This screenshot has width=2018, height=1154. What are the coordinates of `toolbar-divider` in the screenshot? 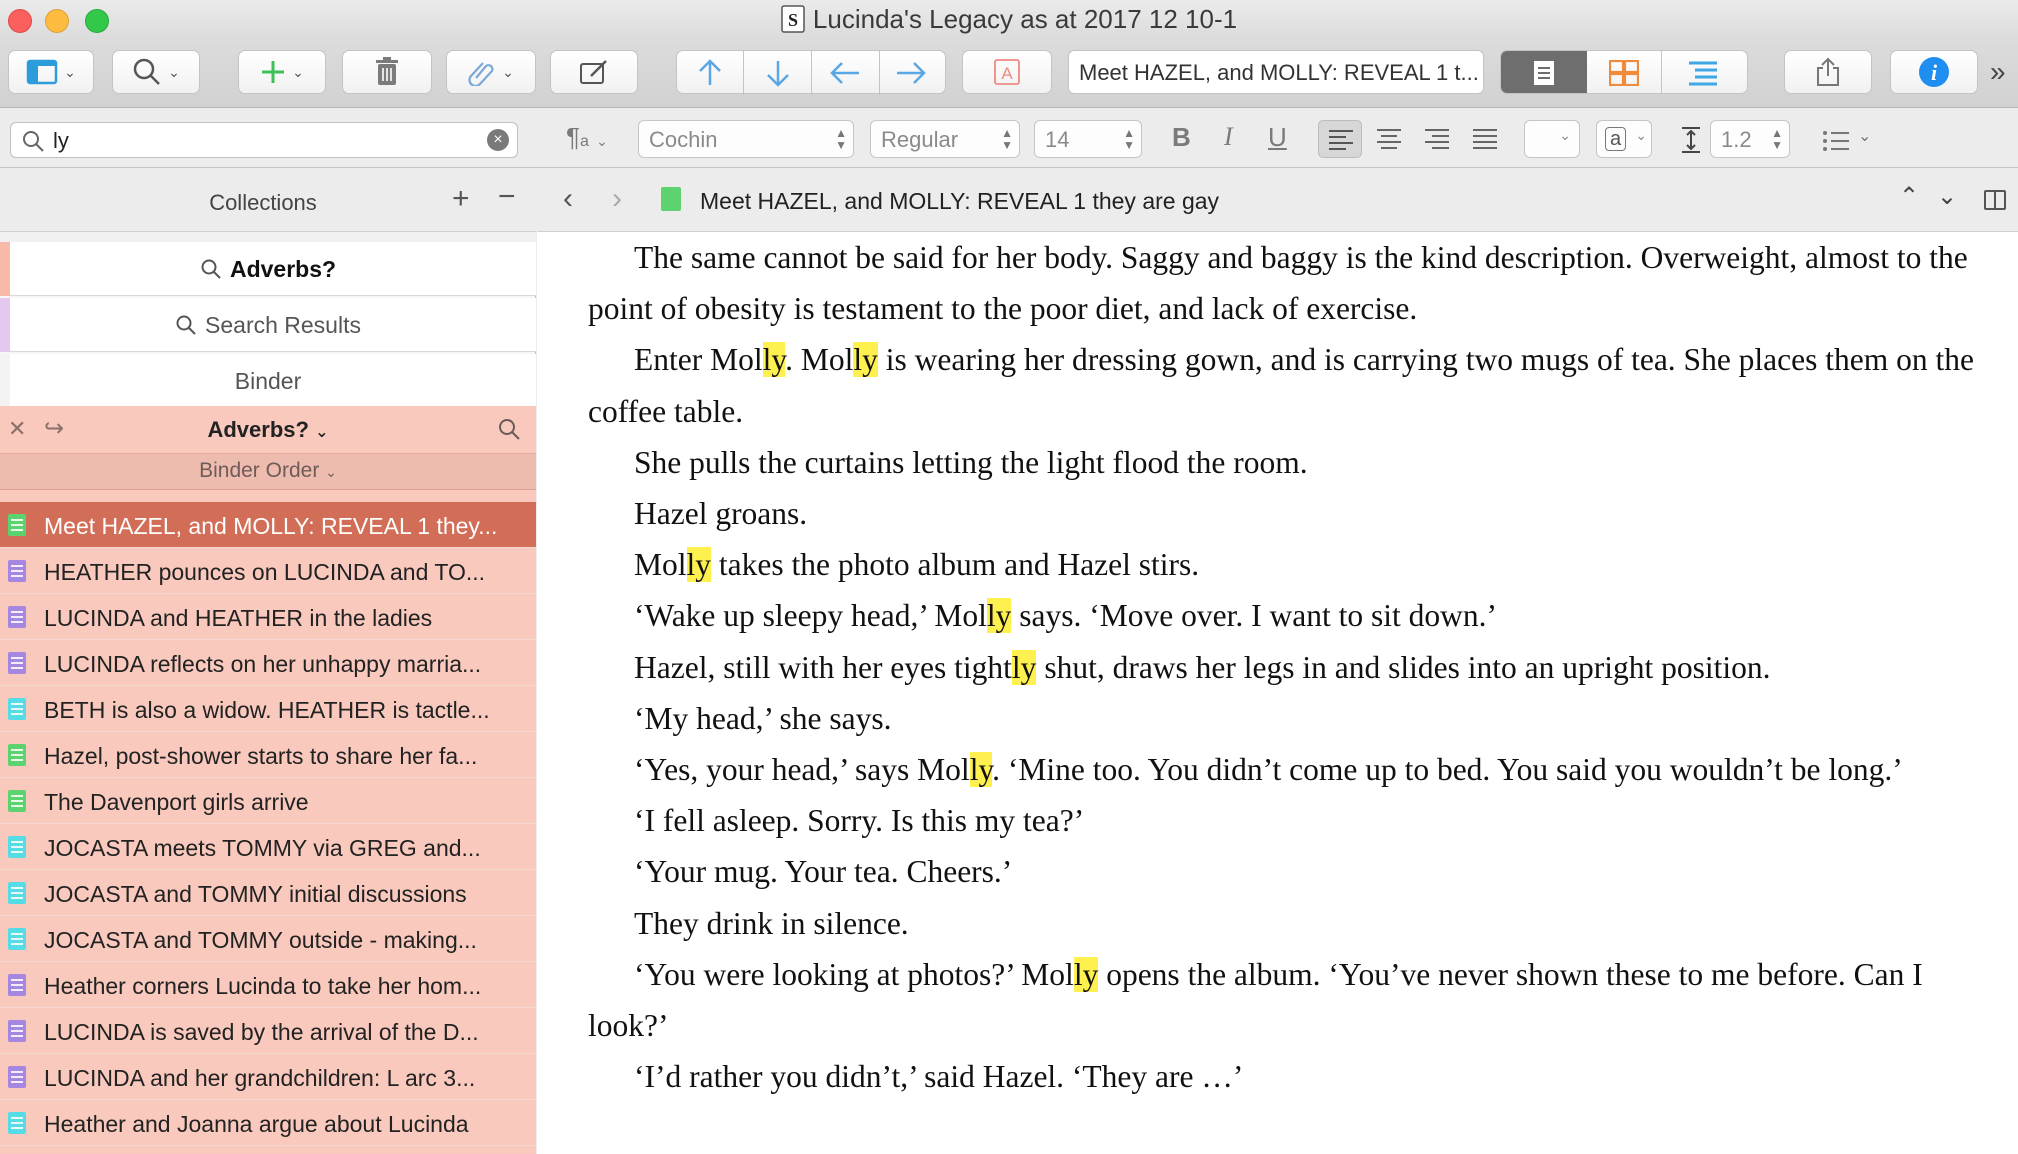 It's located at (1661, 72).